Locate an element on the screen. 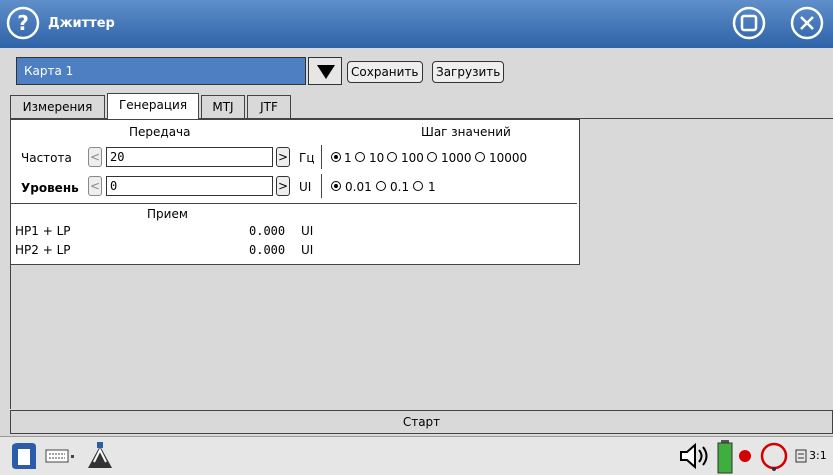  frequency-unit: Гц is located at coordinates (307, 158).